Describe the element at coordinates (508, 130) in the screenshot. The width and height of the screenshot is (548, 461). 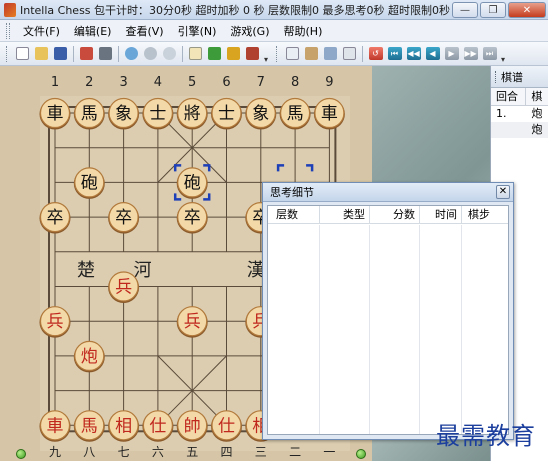
I see `record-row-number` at that location.